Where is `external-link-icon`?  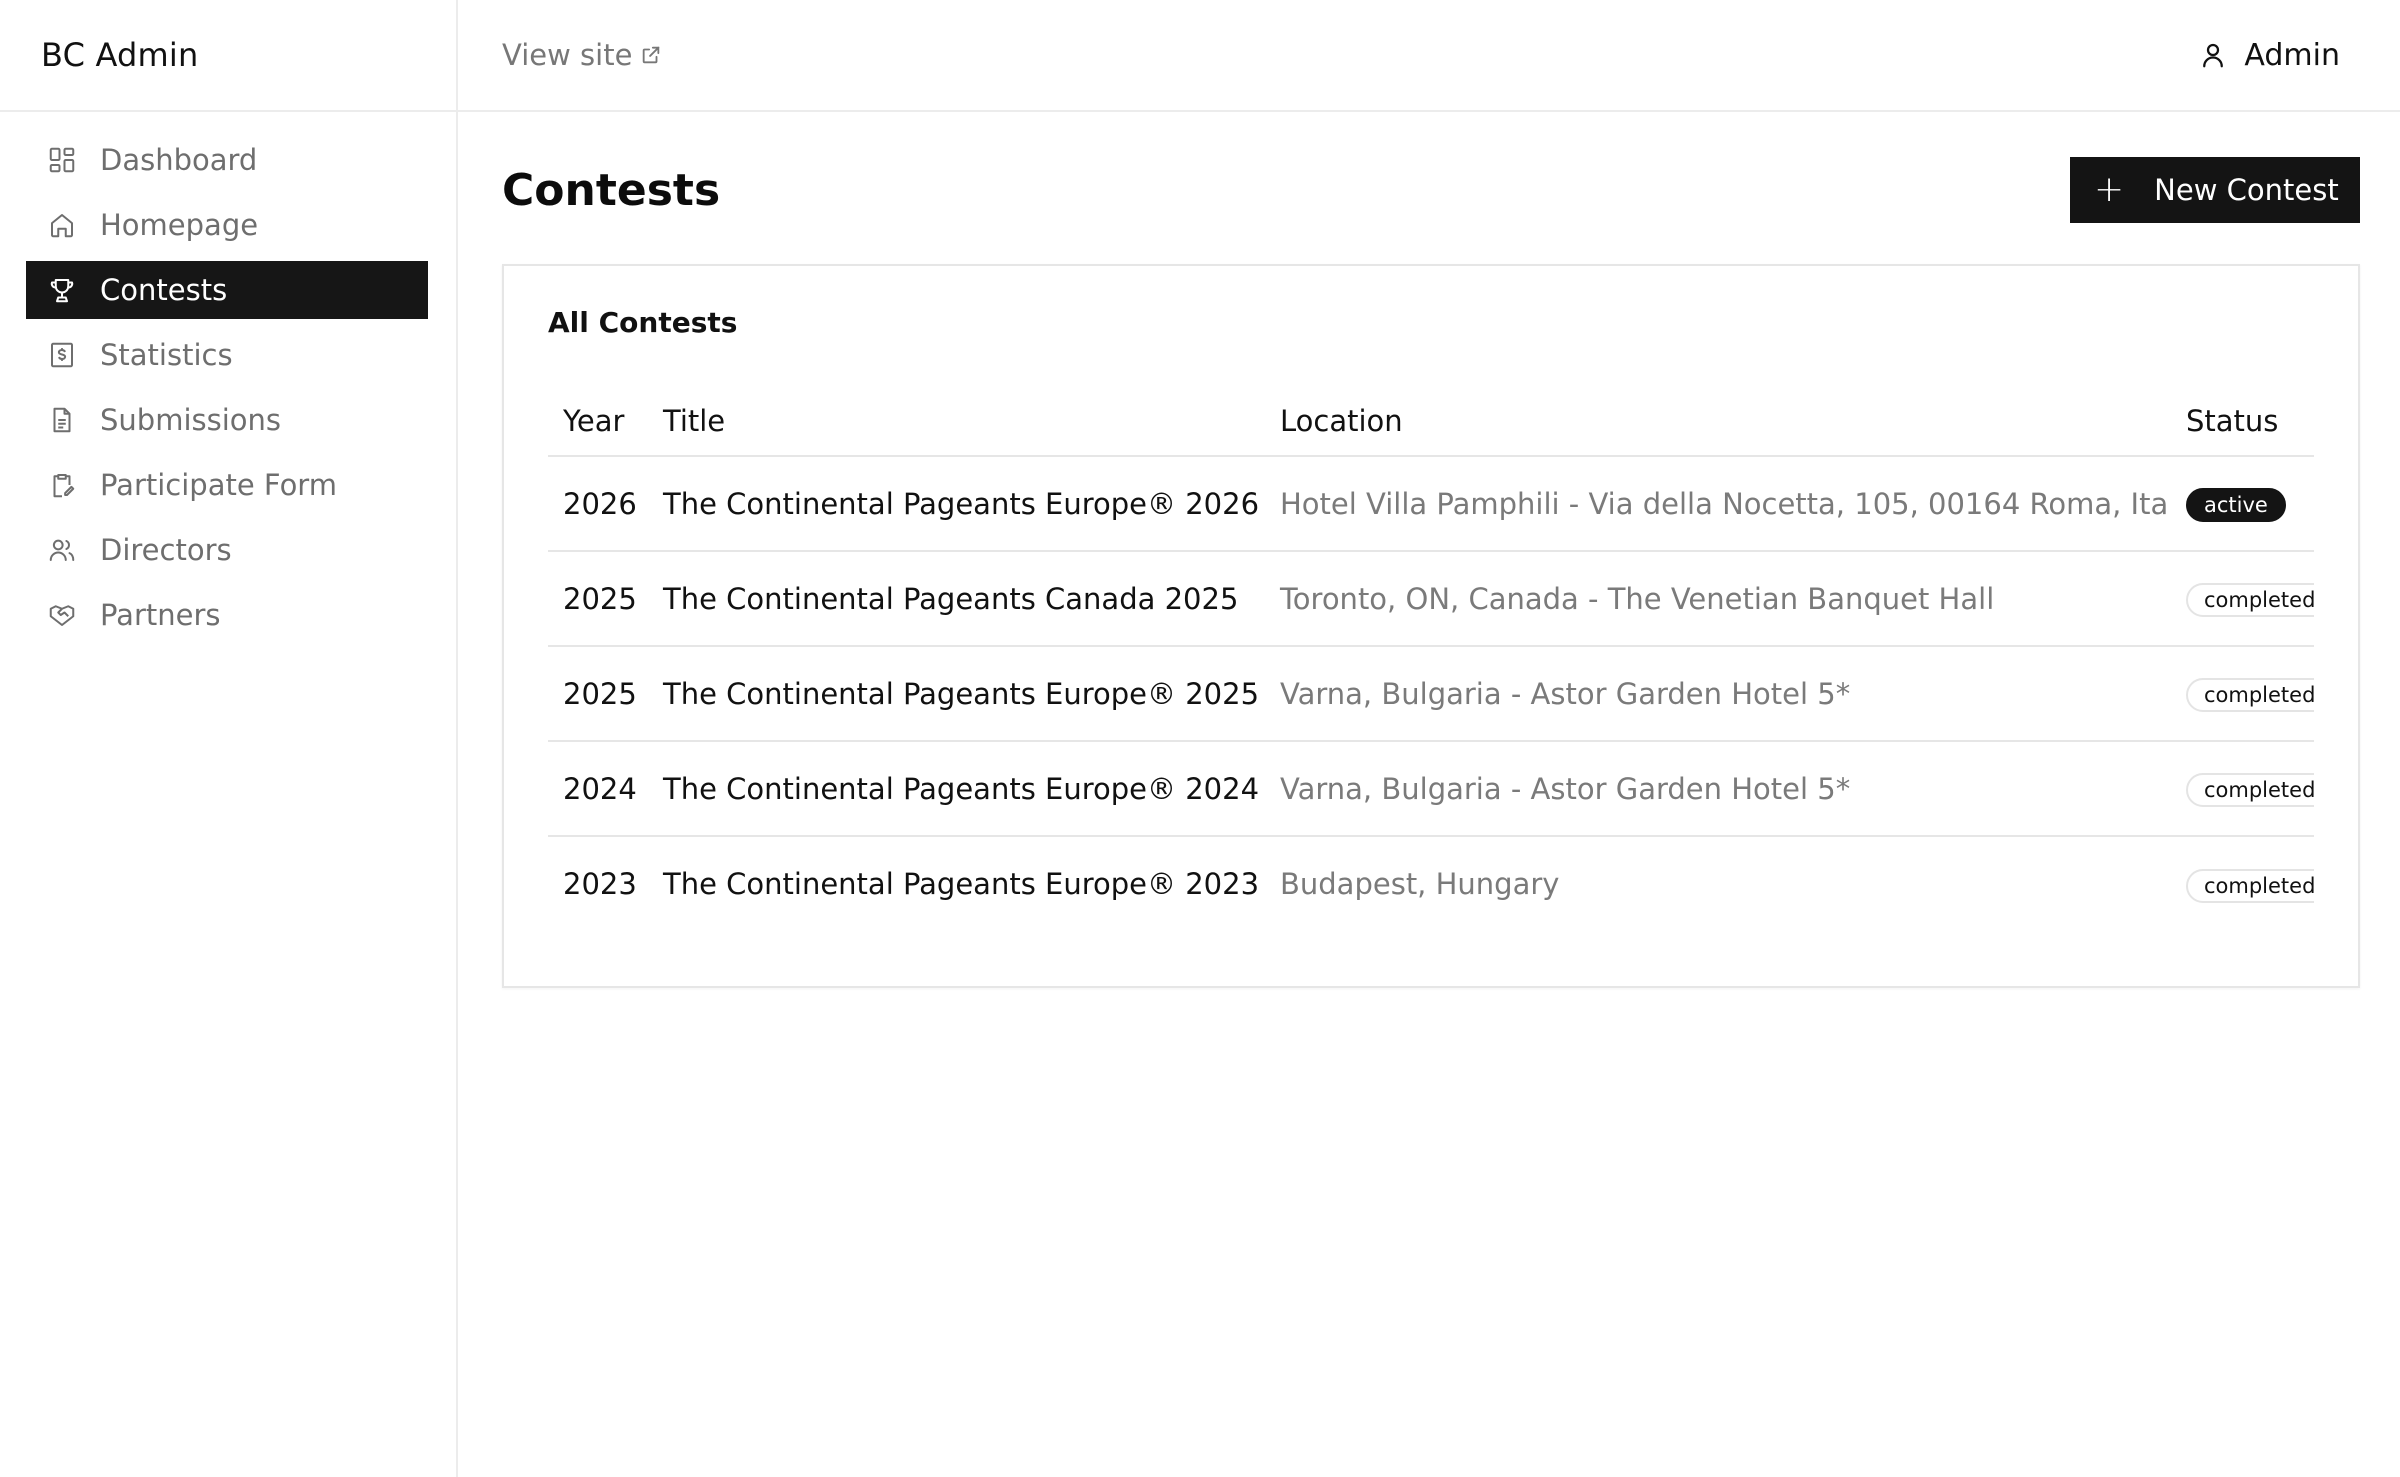 external-link-icon is located at coordinates (651, 55).